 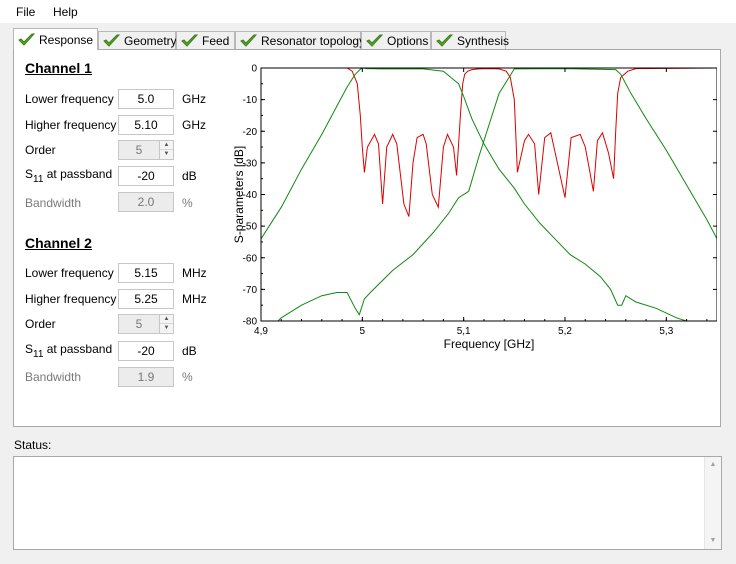 I want to click on ch1-lower-frequency-input: 5.0, so click(x=146, y=99).